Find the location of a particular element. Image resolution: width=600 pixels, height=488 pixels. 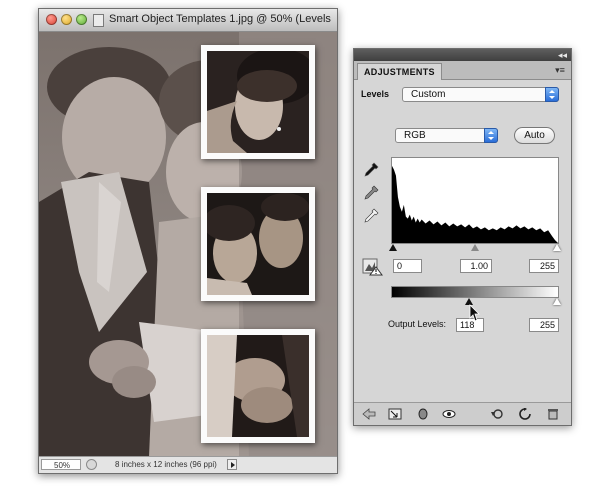

panel-menu-icon: ▾≡ is located at coordinates (560, 70).